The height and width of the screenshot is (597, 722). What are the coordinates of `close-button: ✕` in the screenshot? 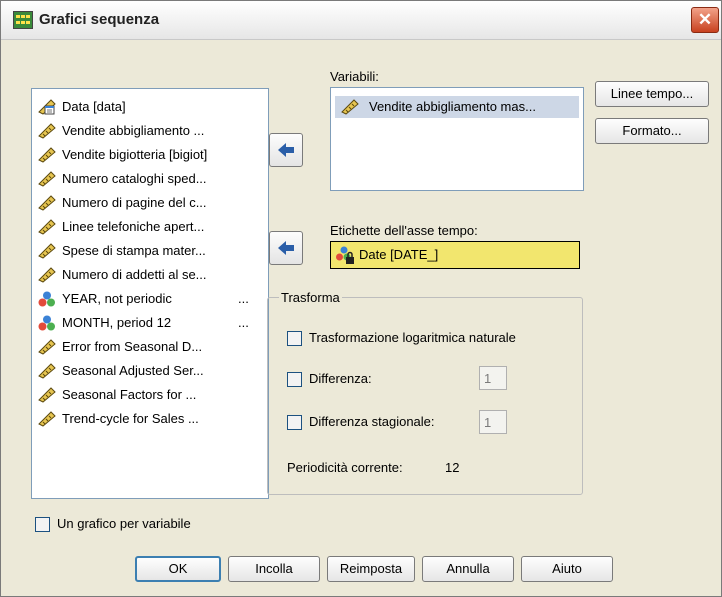 It's located at (705, 20).